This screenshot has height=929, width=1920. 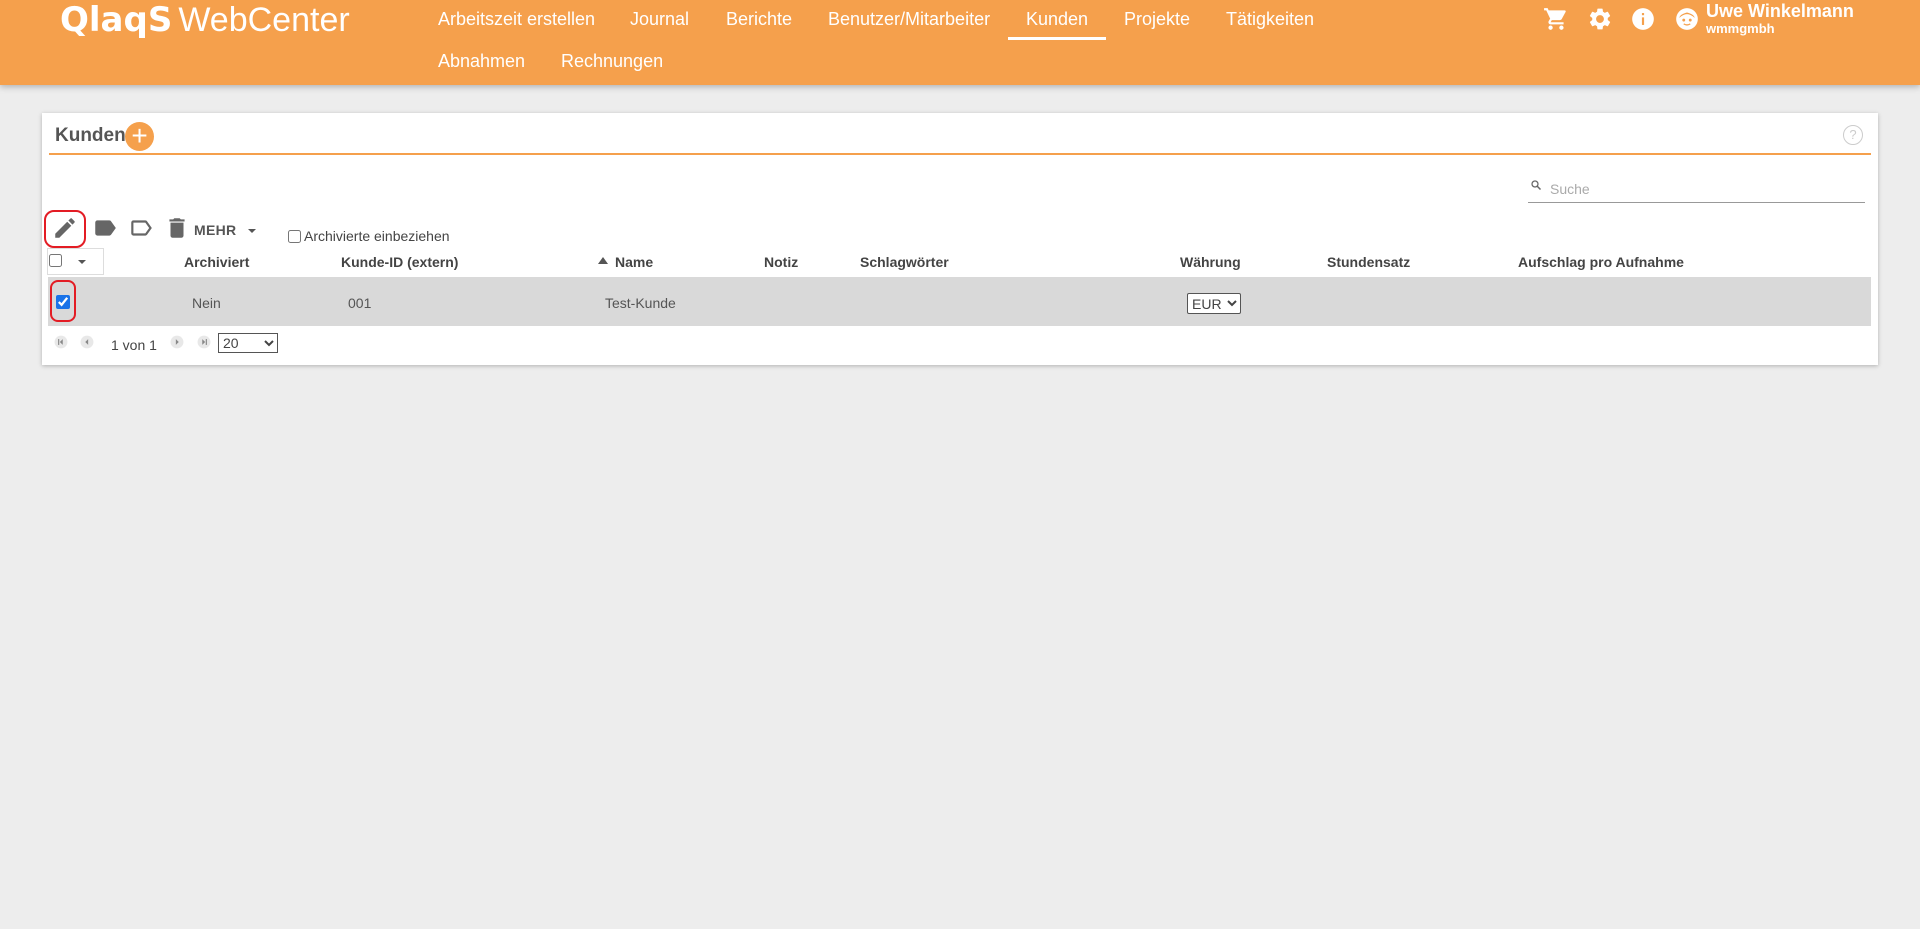 I want to click on nav-item-abnahmen: Abnahmen, so click(x=481, y=62).